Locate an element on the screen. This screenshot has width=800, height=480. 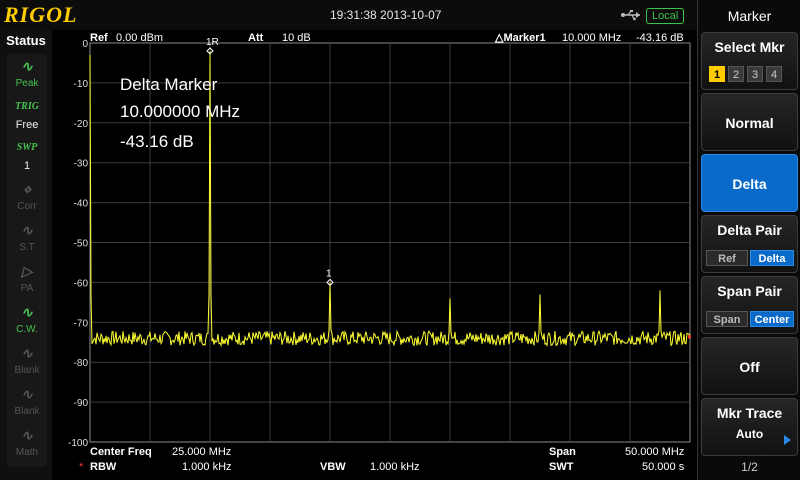
reference-tick is located at coordinates (689, 337).